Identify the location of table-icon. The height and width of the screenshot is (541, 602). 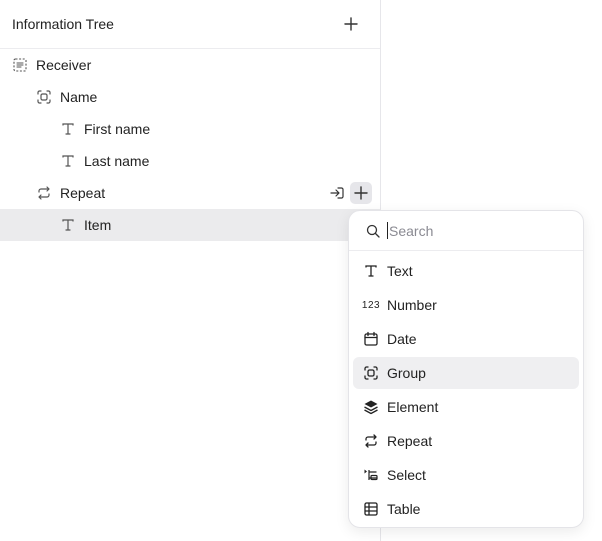
(371, 509).